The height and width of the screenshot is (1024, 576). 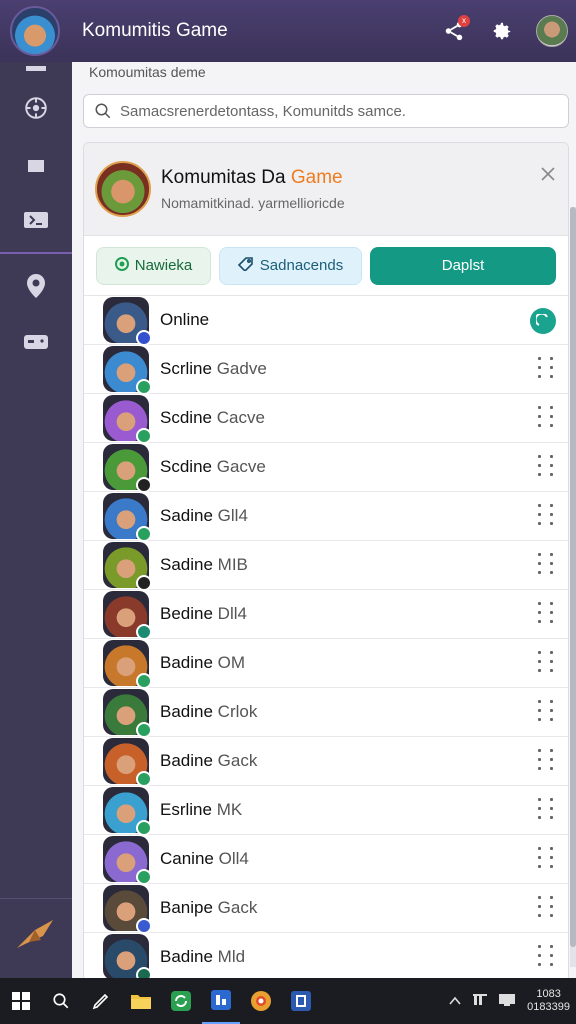 I want to click on search-input: Samacsrenerdetontass, Komunitds samce., so click(x=326, y=111).